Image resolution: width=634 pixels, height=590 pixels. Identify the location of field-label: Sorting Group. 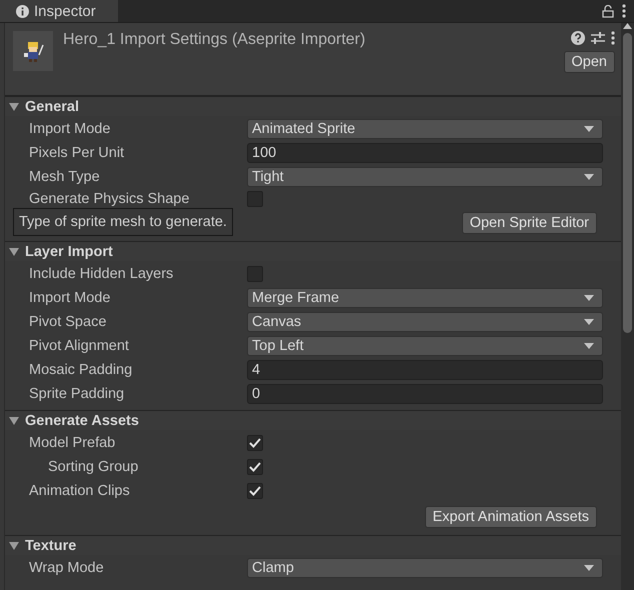
(94, 467).